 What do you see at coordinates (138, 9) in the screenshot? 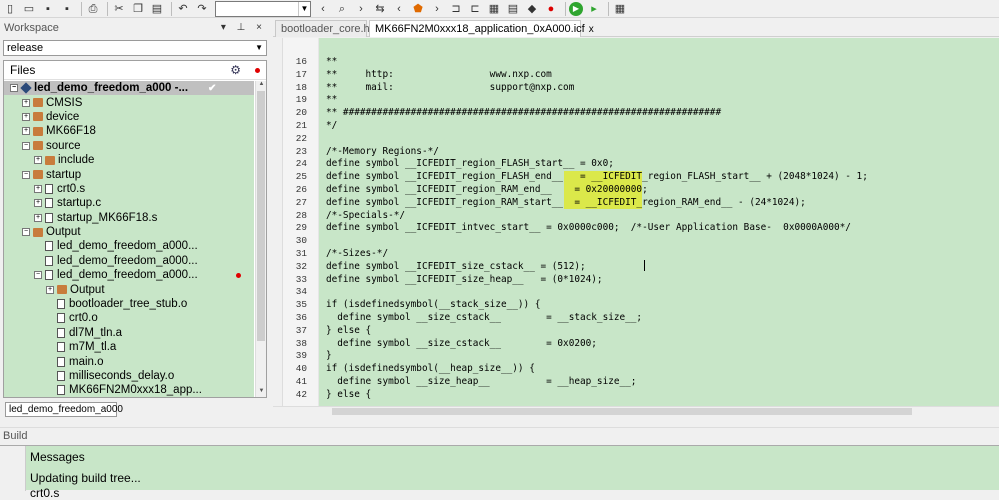
I see `copy-icon: ❐` at bounding box center [138, 9].